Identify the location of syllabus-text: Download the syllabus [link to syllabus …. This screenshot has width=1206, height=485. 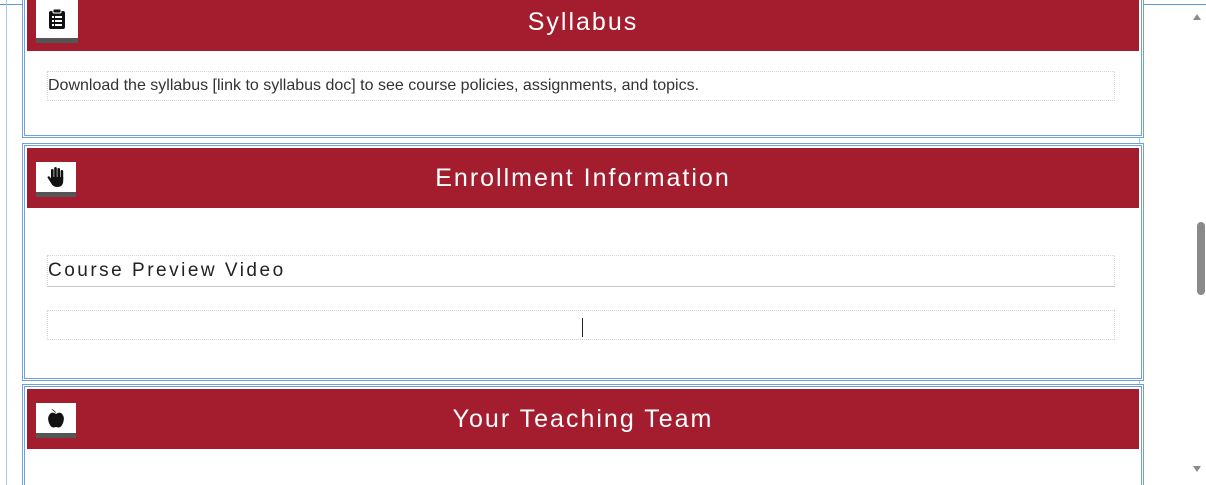
(581, 86).